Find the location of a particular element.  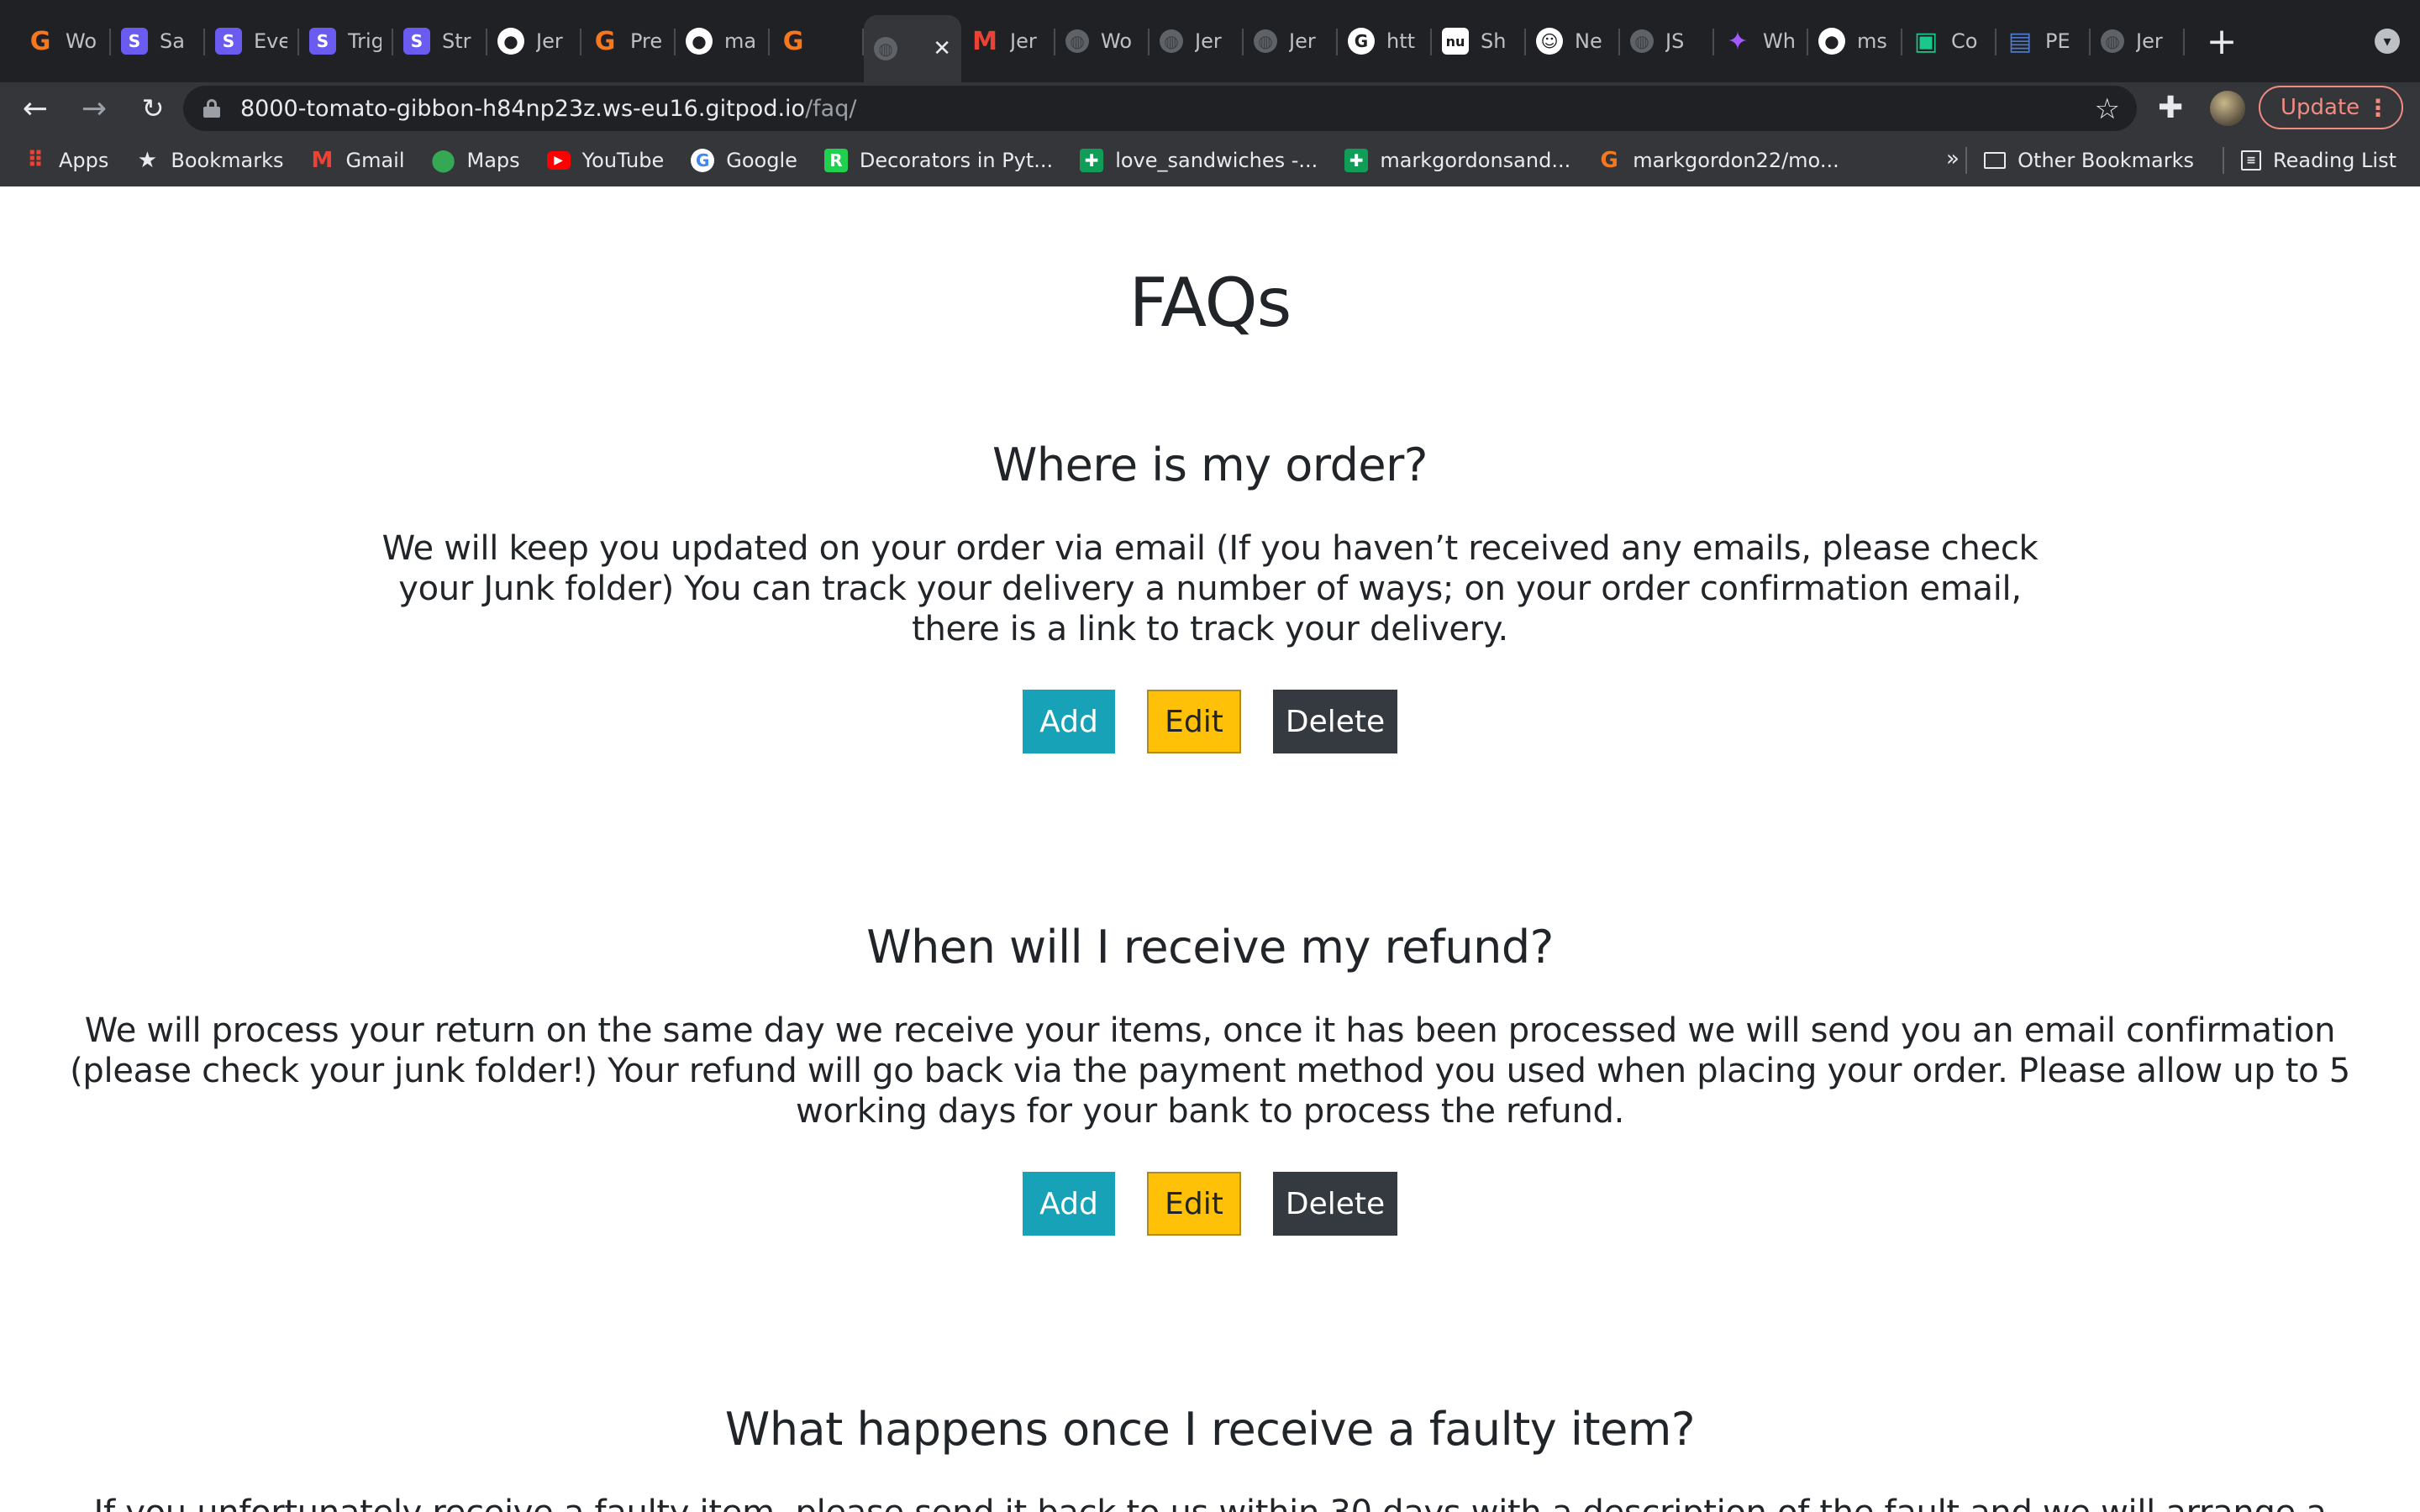

url-path: /faq/ is located at coordinates (831, 108).